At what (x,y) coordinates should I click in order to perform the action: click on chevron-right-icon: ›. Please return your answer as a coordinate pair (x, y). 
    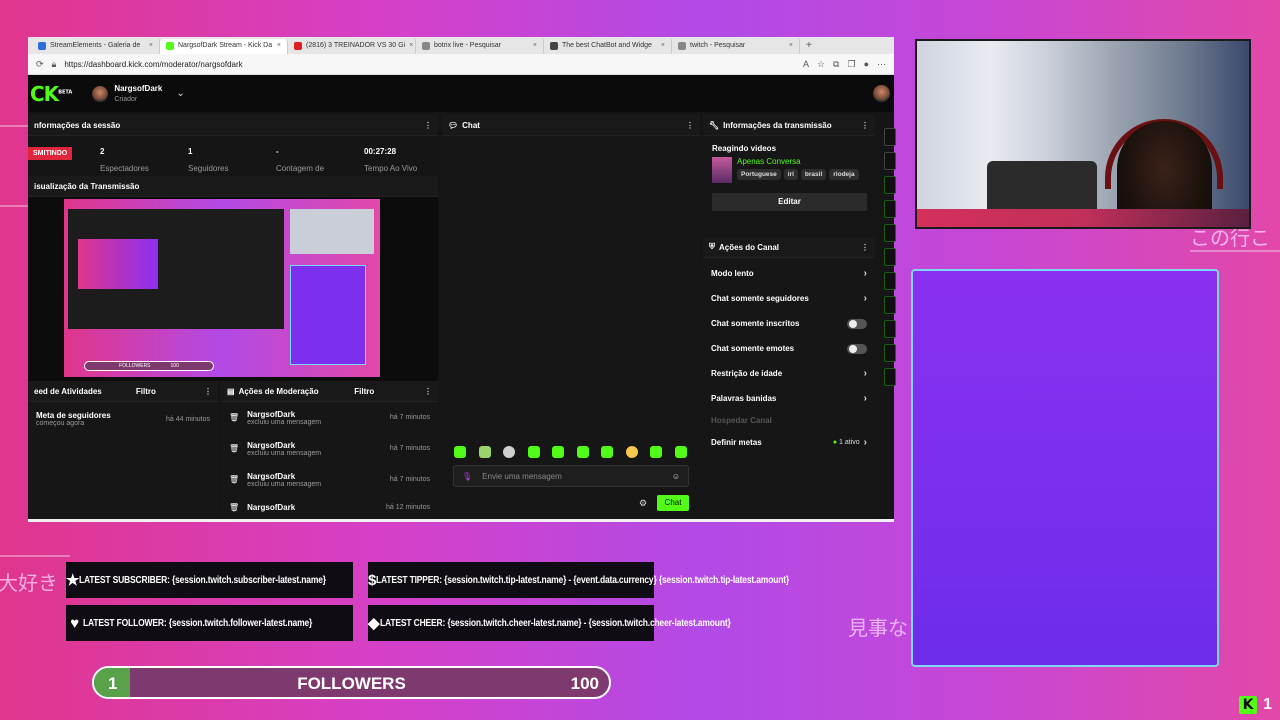
    Looking at the image, I should click on (865, 398).